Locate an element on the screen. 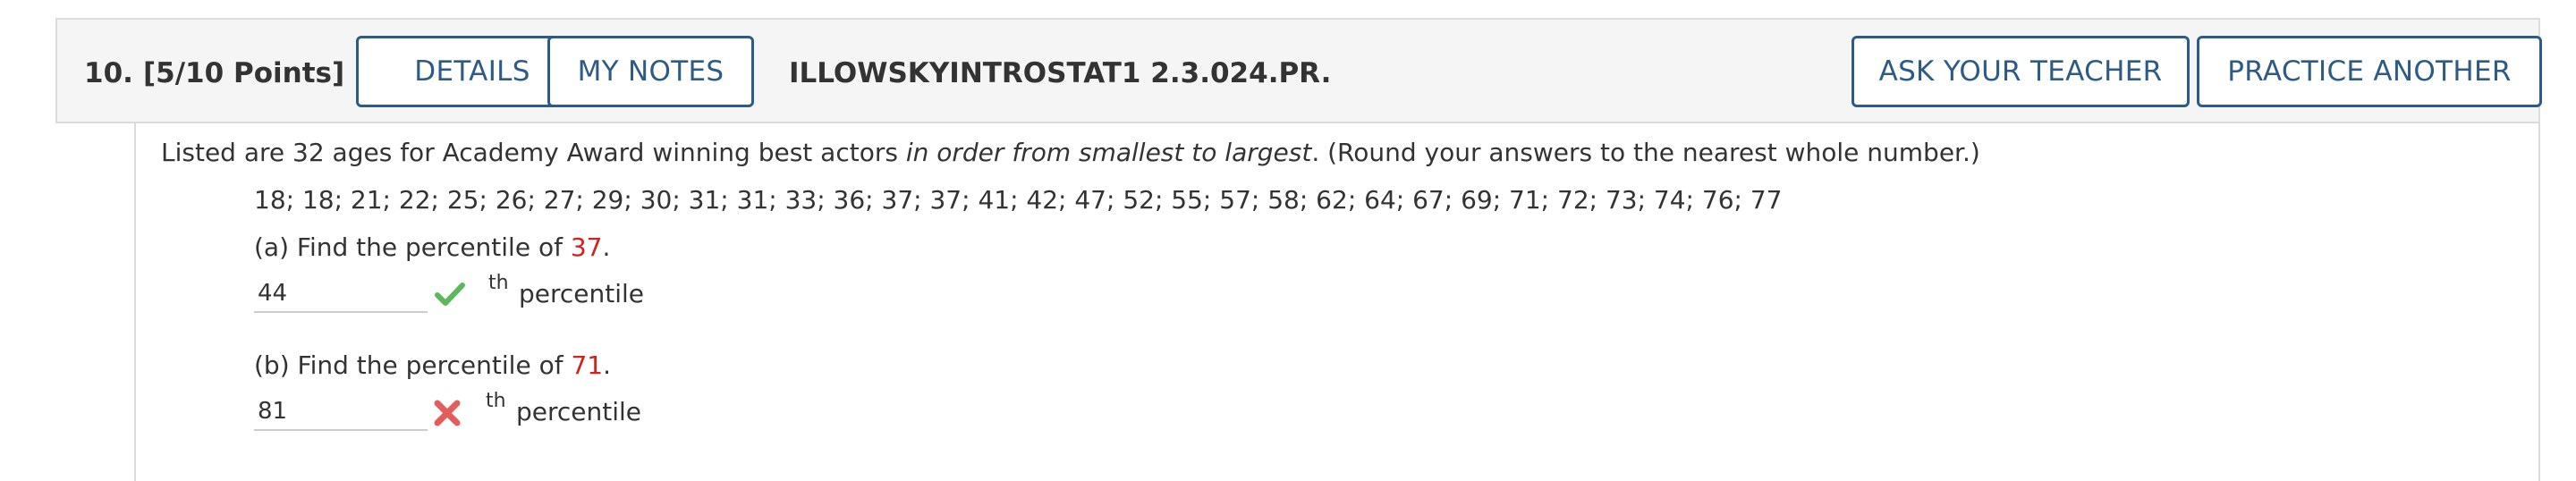 Image resolution: width=2576 pixels, height=481 pixels. my-notes-button: MY NOTES is located at coordinates (650, 71).